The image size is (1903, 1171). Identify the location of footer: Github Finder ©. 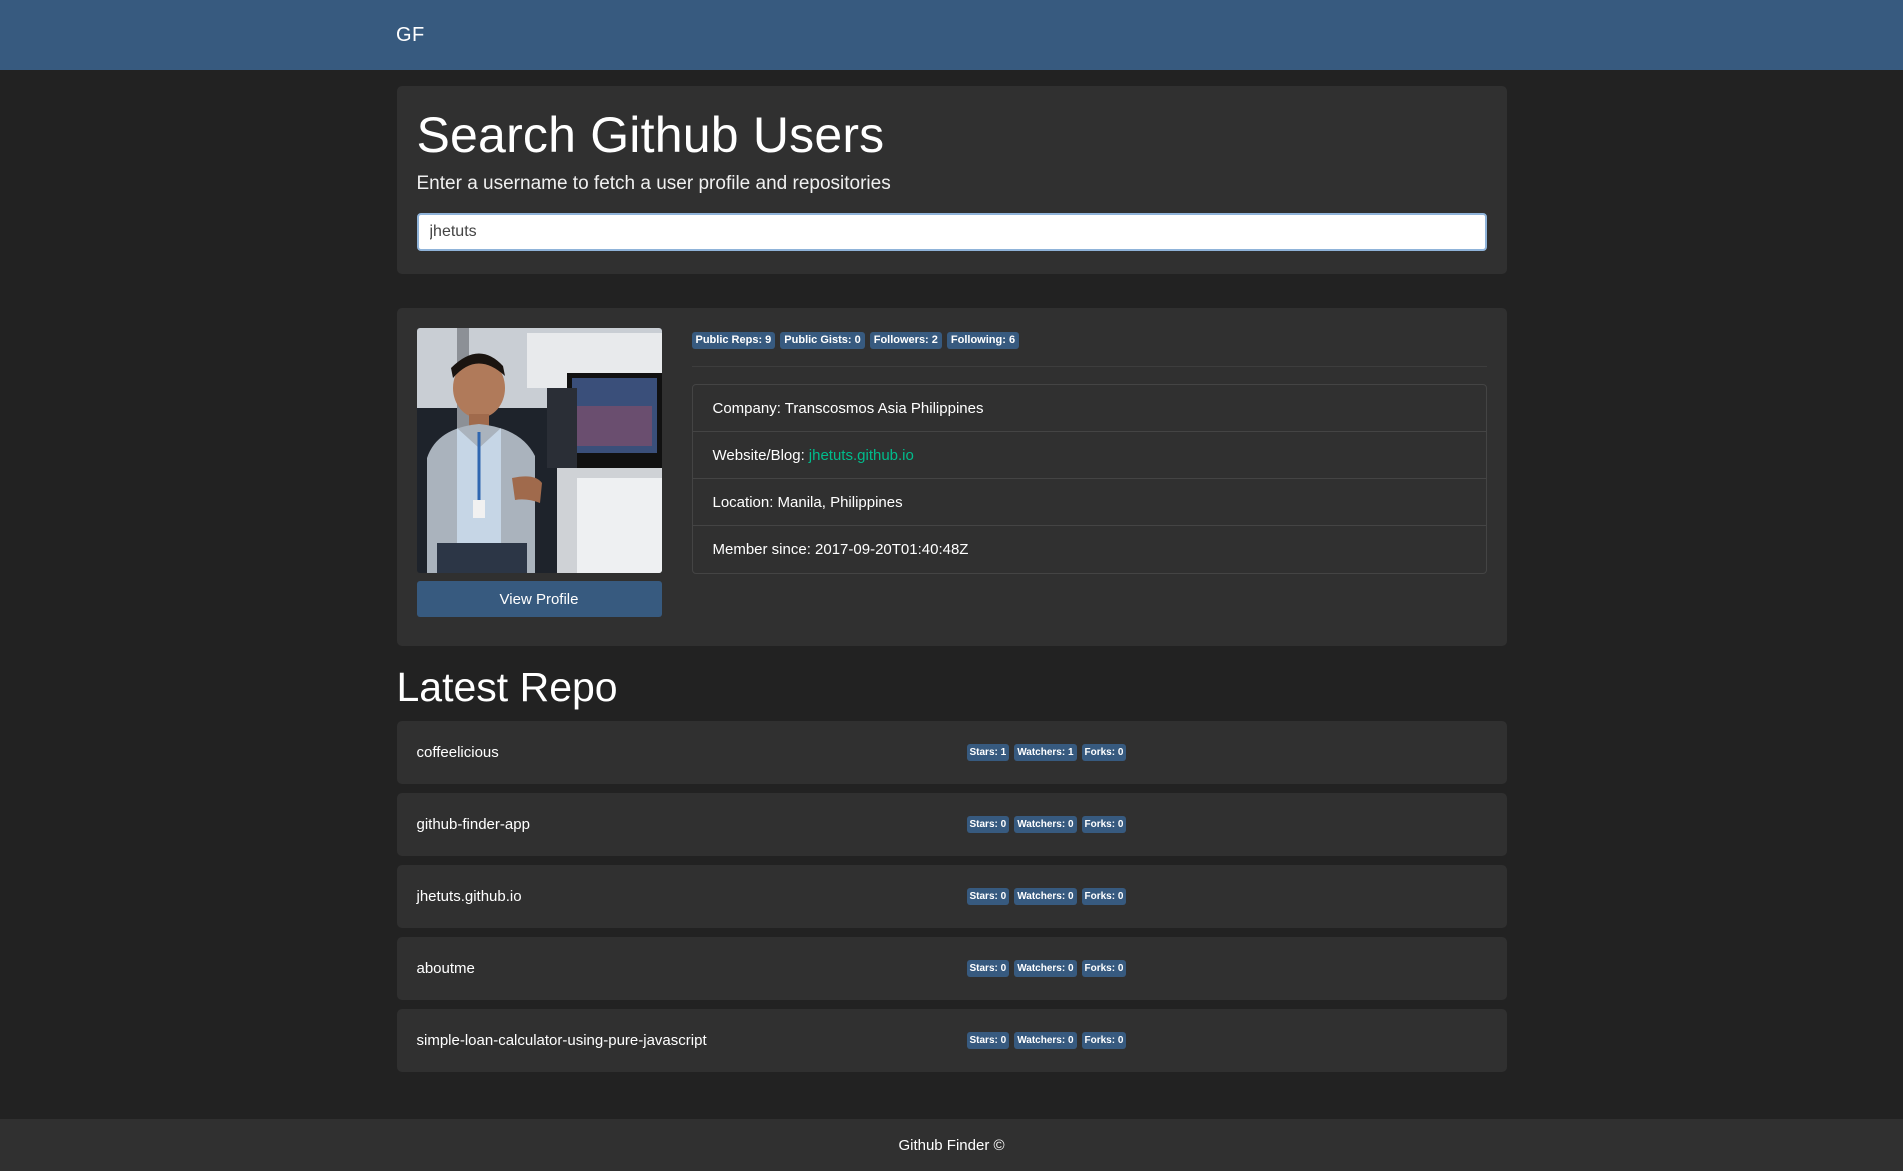
(951, 1145).